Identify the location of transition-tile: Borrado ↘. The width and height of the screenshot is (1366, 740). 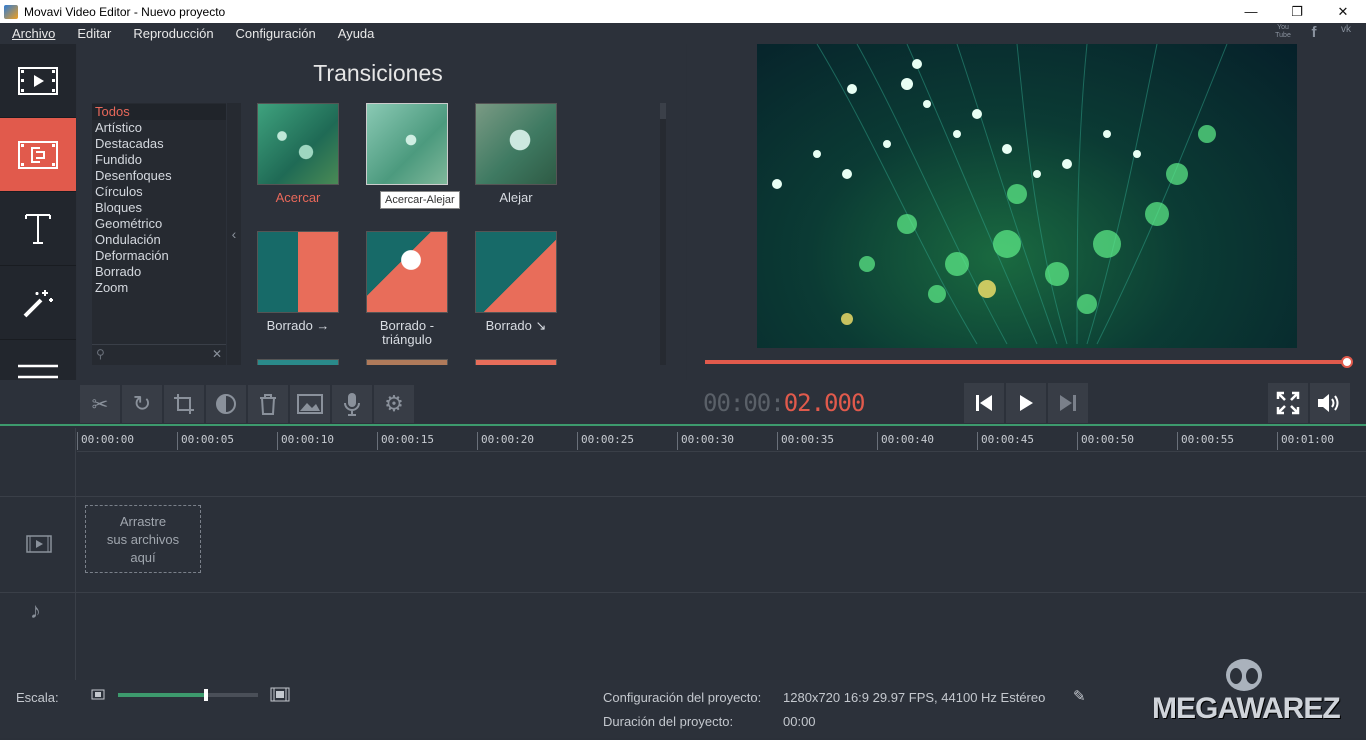
(516, 282).